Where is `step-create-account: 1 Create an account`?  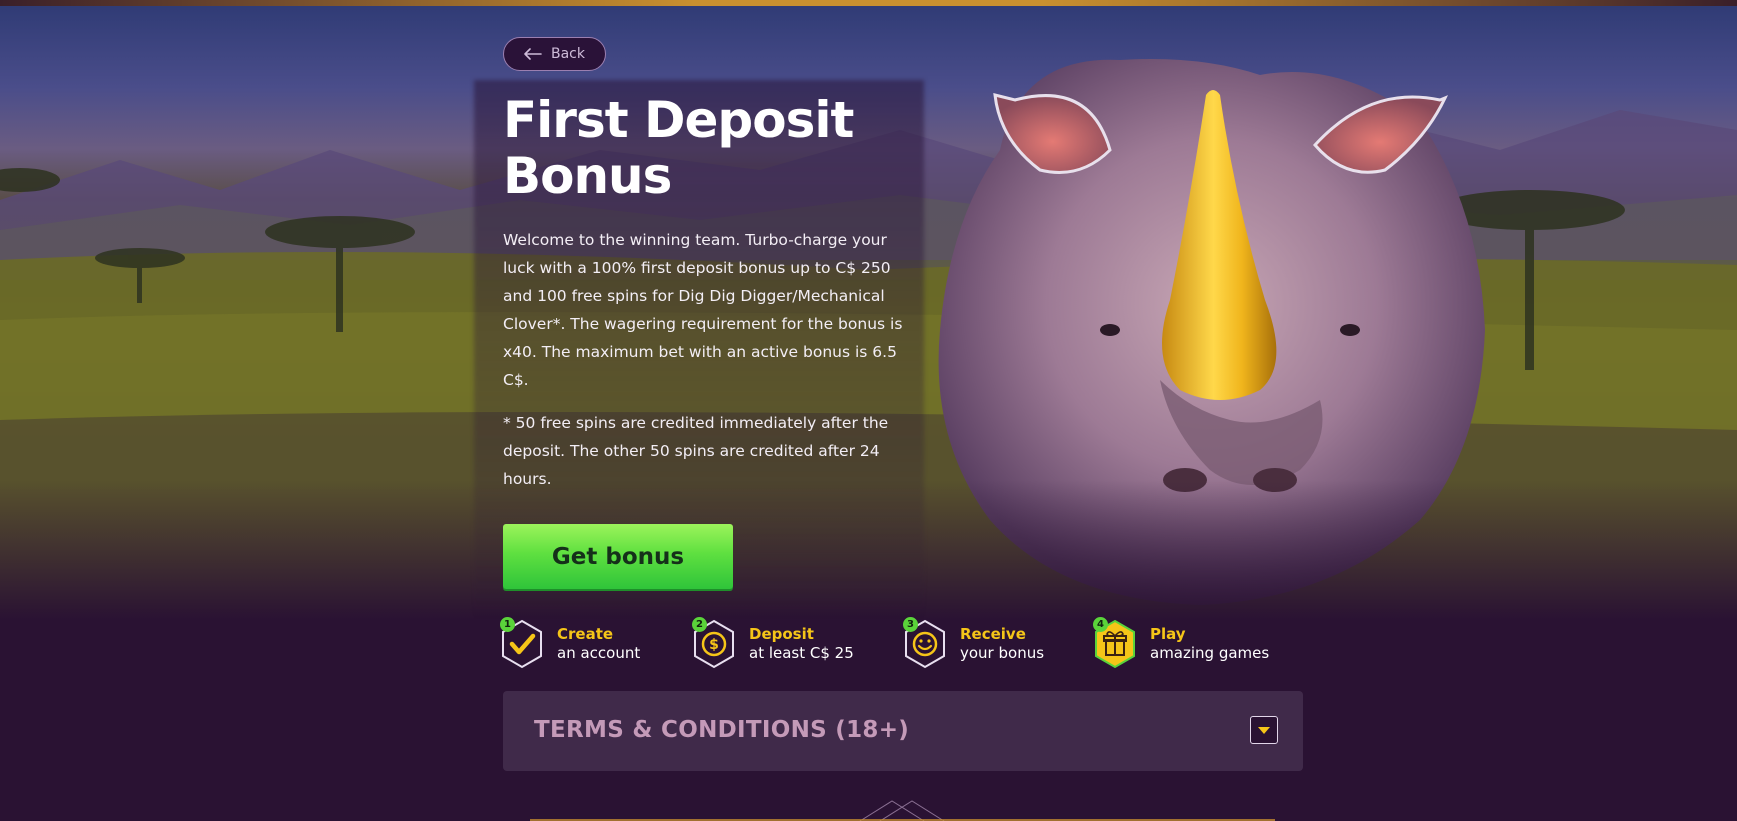
step-create-account: 1 Create an account is located at coordinates (580, 643).